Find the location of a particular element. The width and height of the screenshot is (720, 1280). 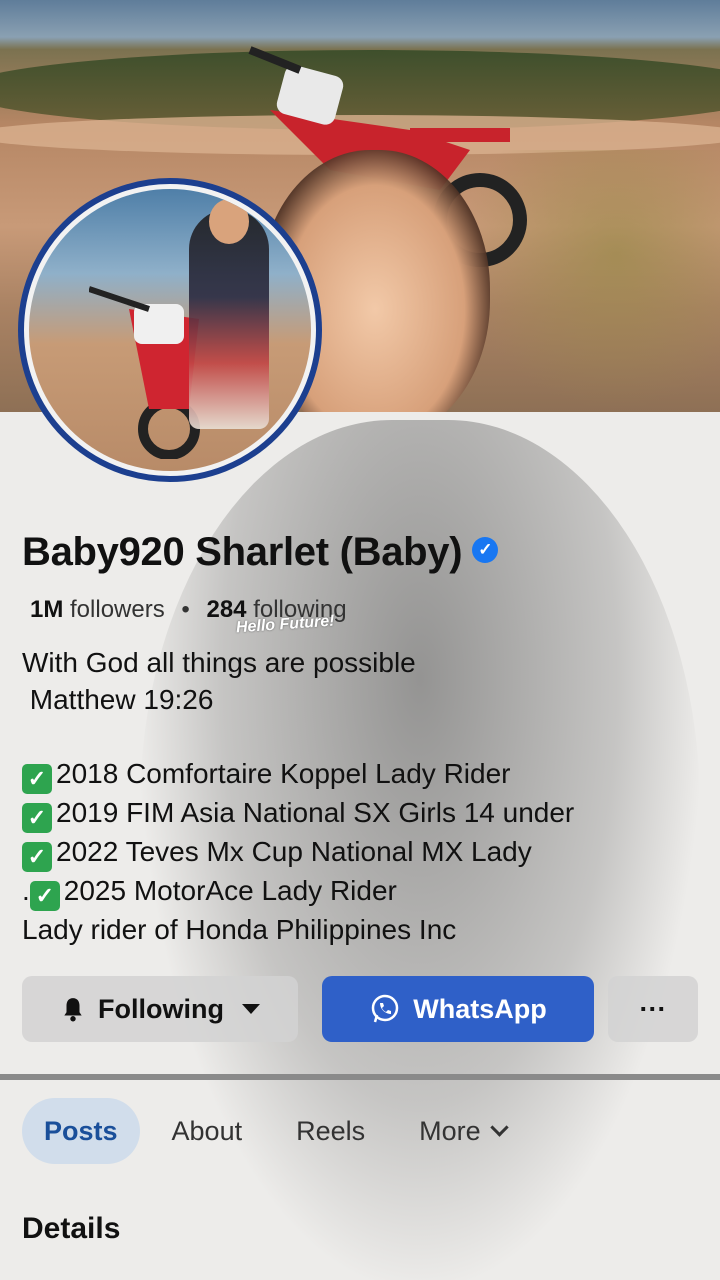

bio-line: Matthew 19:26 is located at coordinates (118, 699).